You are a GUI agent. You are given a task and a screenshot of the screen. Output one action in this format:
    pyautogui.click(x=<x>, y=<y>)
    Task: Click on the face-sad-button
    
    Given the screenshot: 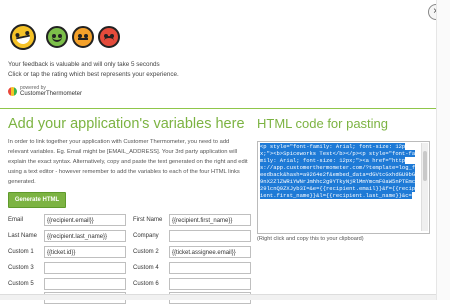 What is the action you would take?
    pyautogui.click(x=109, y=37)
    